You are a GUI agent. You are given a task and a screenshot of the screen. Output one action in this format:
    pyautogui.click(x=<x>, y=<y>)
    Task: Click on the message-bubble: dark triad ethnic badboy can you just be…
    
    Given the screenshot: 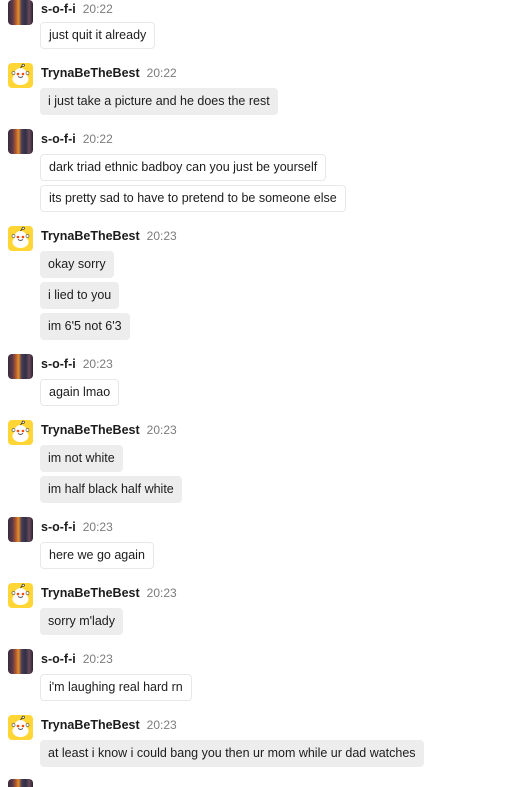 What is the action you would take?
    pyautogui.click(x=183, y=167)
    